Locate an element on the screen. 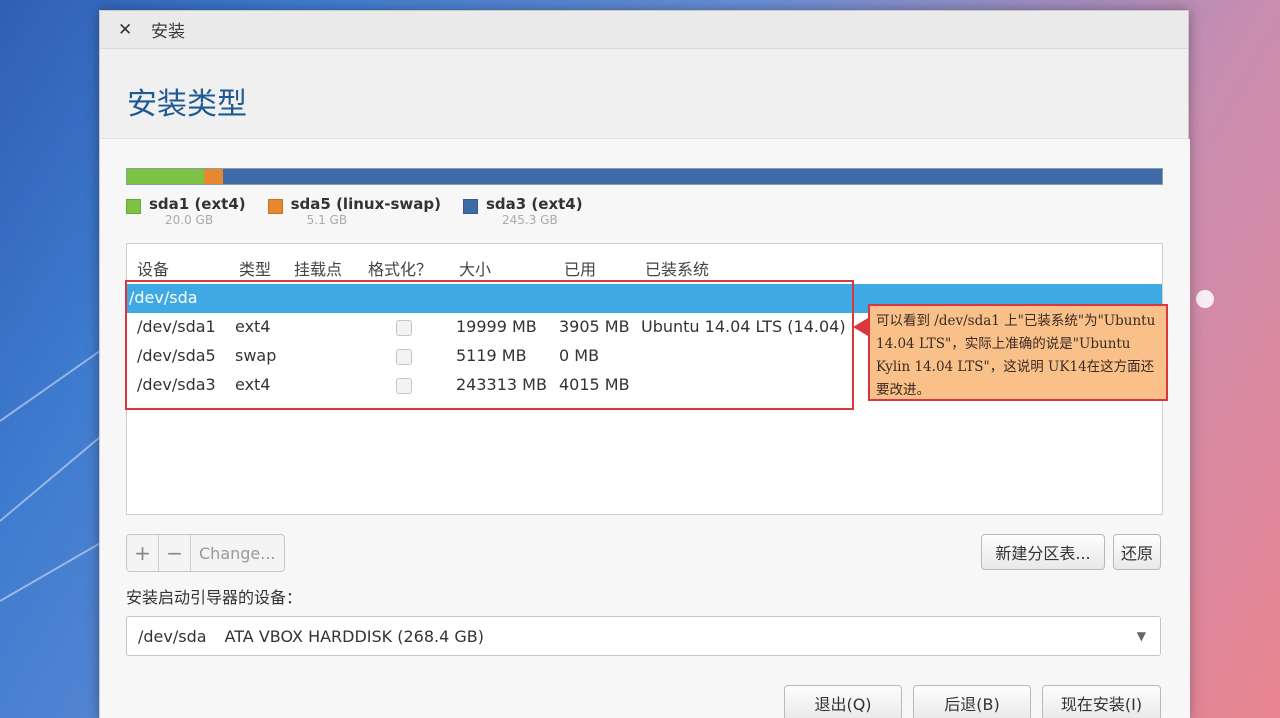  legend-item: sda5 (linux-swap) 5.1 GB is located at coordinates (354, 211).